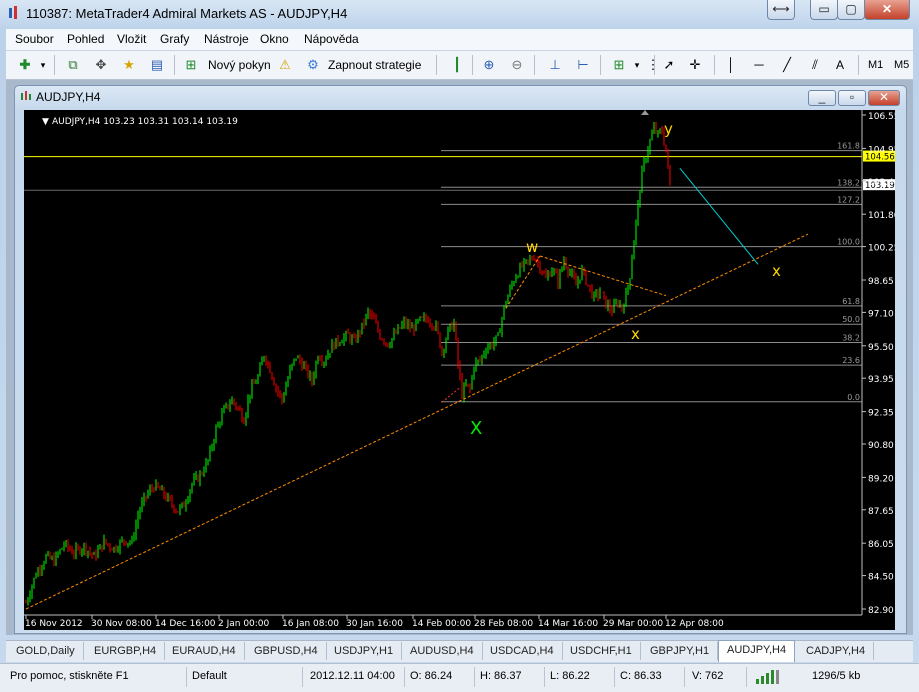  Describe the element at coordinates (851, 301) in the screenshot. I see `fib-label: 61.8` at that location.